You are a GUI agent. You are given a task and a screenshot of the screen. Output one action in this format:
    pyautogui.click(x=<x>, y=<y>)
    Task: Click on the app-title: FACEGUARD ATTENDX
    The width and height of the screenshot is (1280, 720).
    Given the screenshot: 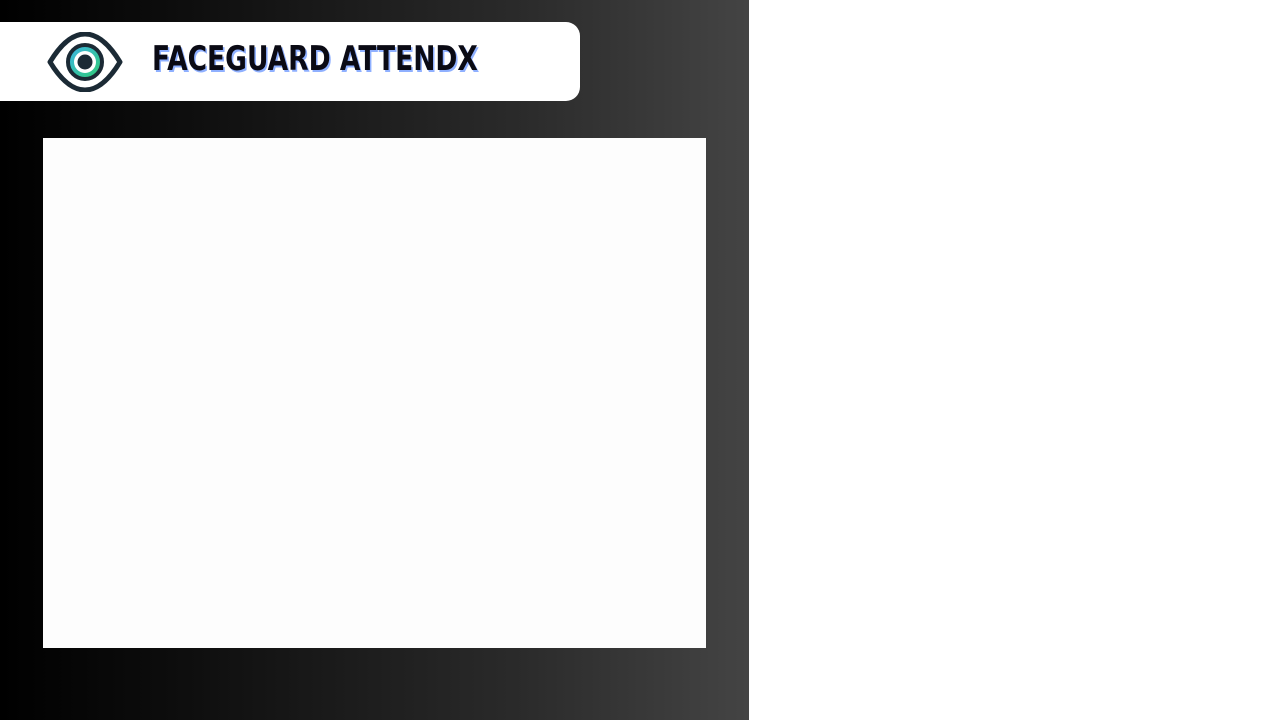 What is the action you would take?
    pyautogui.click(x=315, y=59)
    